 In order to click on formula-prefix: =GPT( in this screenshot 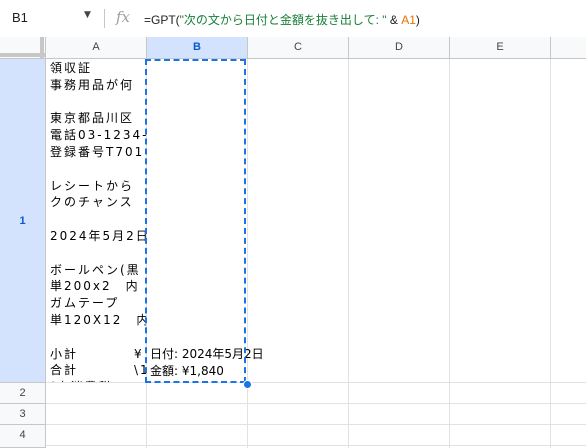, I will do `click(162, 20)`.